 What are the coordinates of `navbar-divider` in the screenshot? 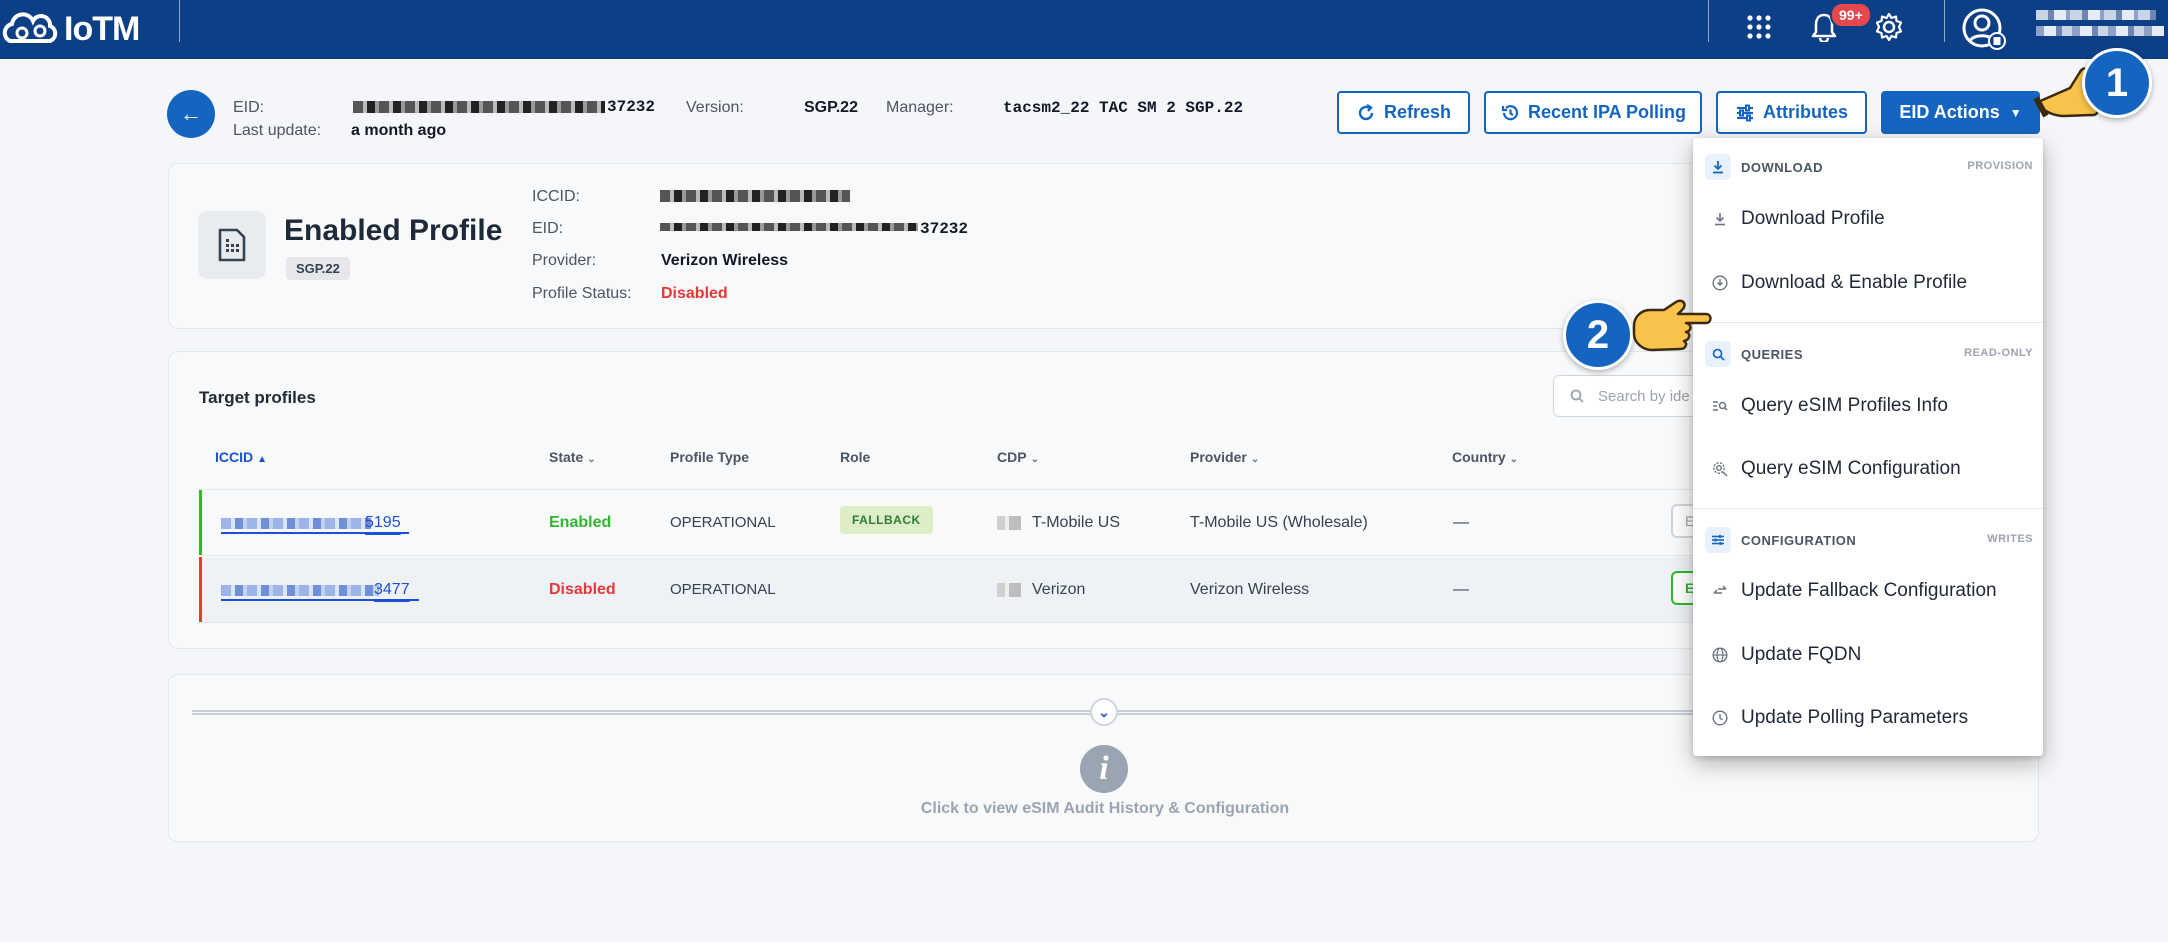 It's located at (1944, 21).